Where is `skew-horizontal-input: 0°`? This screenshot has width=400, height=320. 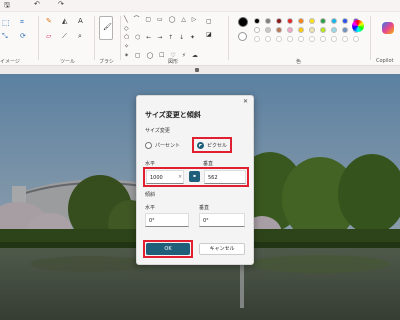
skew-horizontal-input: 0° is located at coordinates (167, 220).